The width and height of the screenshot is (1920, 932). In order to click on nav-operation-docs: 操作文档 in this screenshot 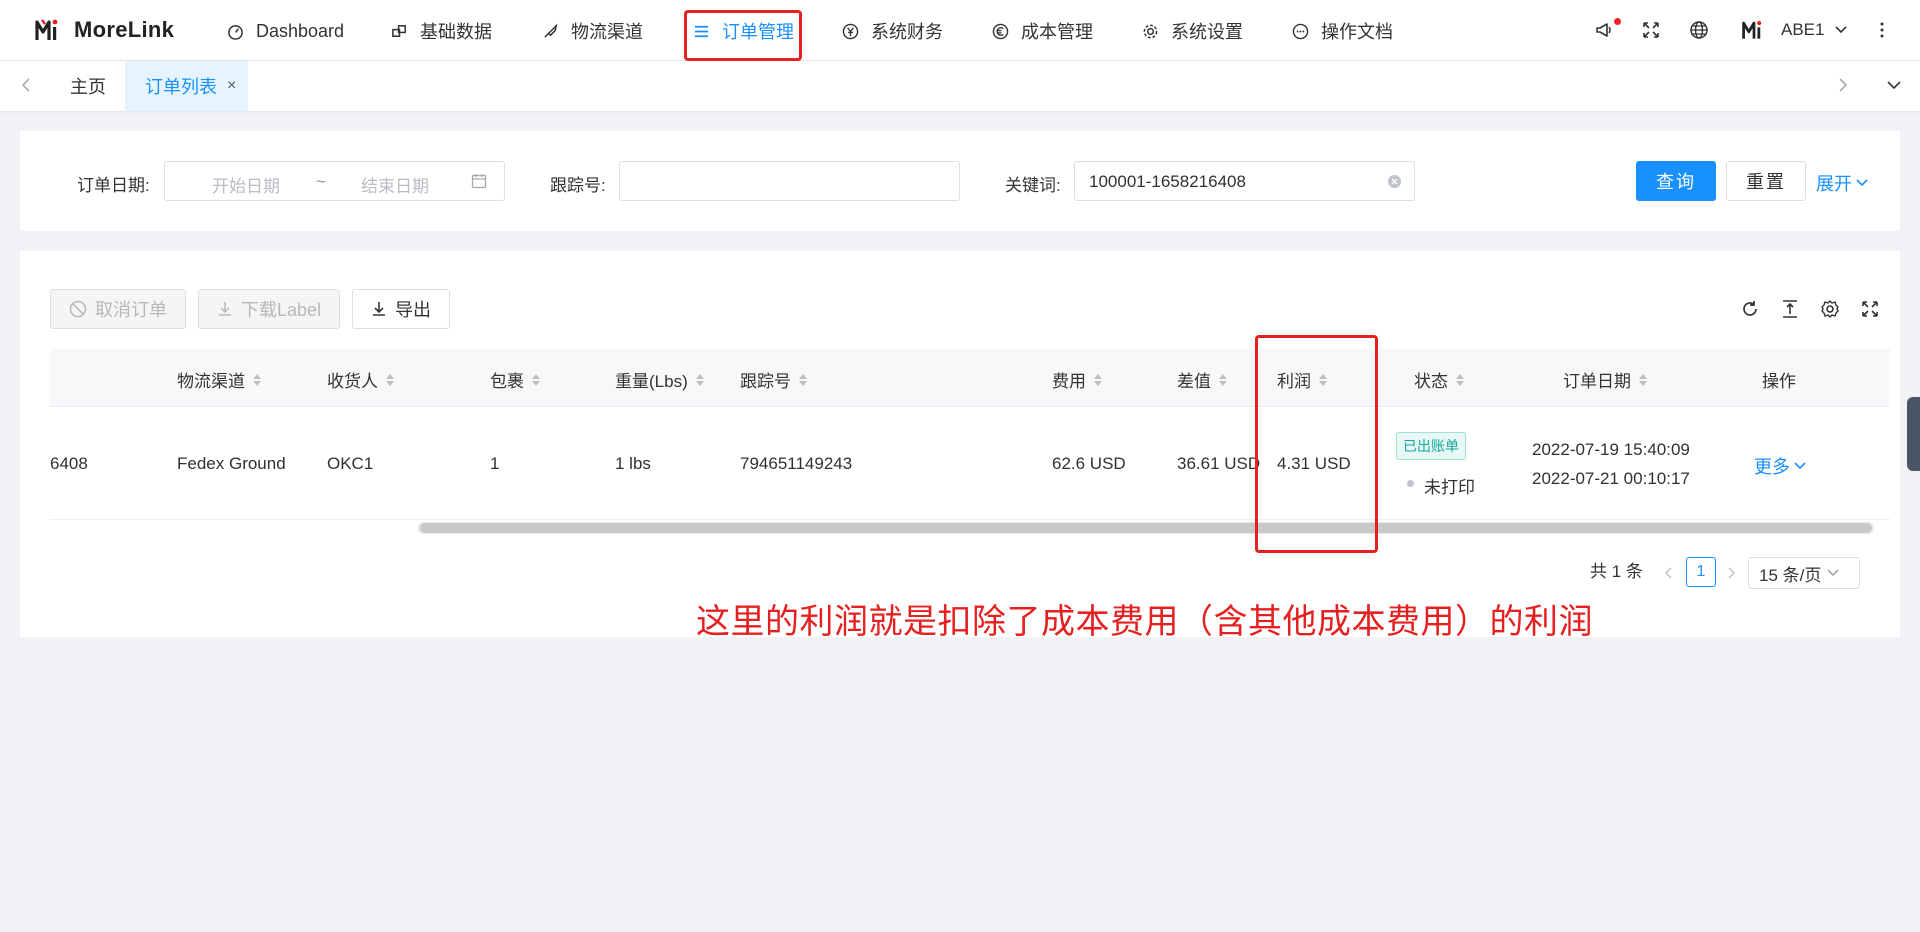, I will do `click(1342, 31)`.